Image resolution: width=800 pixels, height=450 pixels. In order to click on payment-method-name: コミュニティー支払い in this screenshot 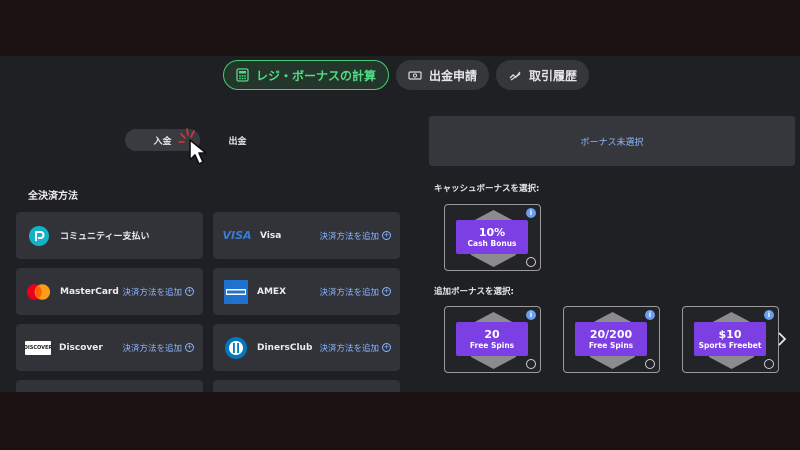, I will do `click(105, 237)`.